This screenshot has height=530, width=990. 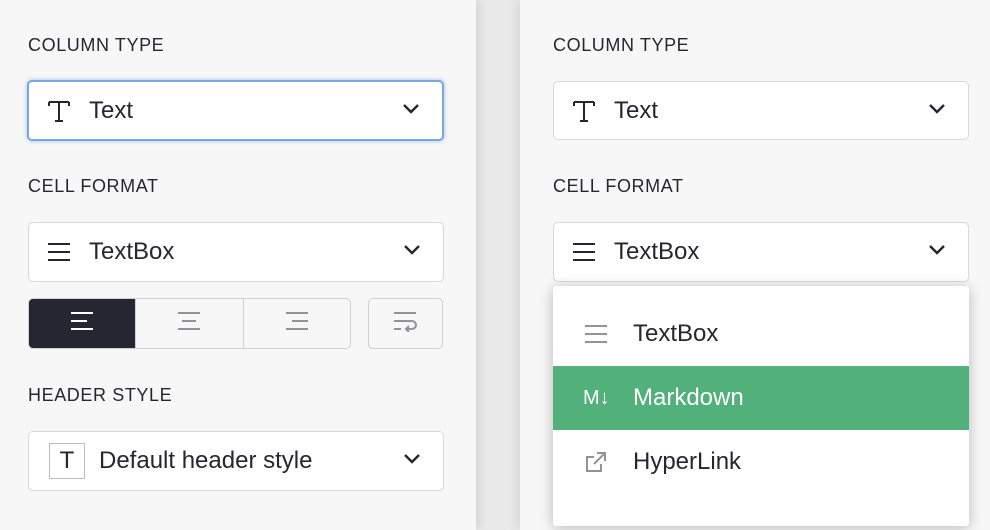 I want to click on header-style-select: T Default header style, so click(x=236, y=461).